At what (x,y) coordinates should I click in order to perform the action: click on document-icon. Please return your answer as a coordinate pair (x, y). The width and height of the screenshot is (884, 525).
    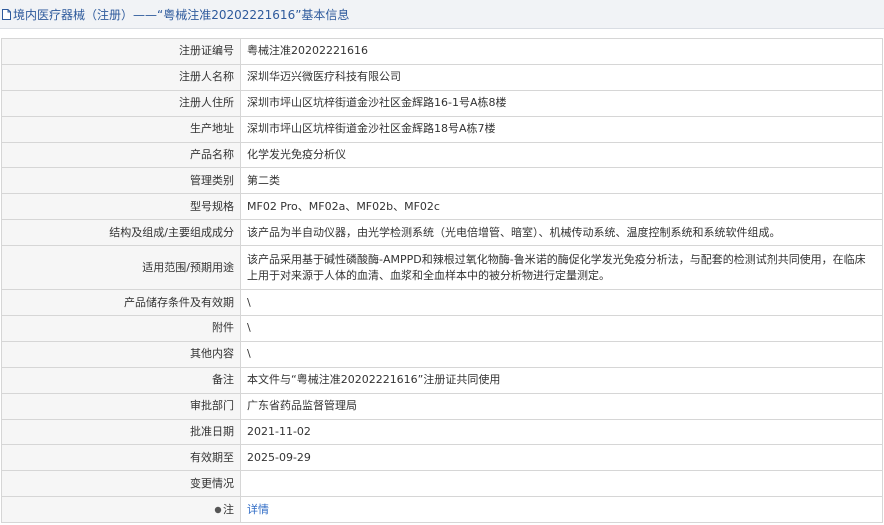
    Looking at the image, I should click on (6, 14).